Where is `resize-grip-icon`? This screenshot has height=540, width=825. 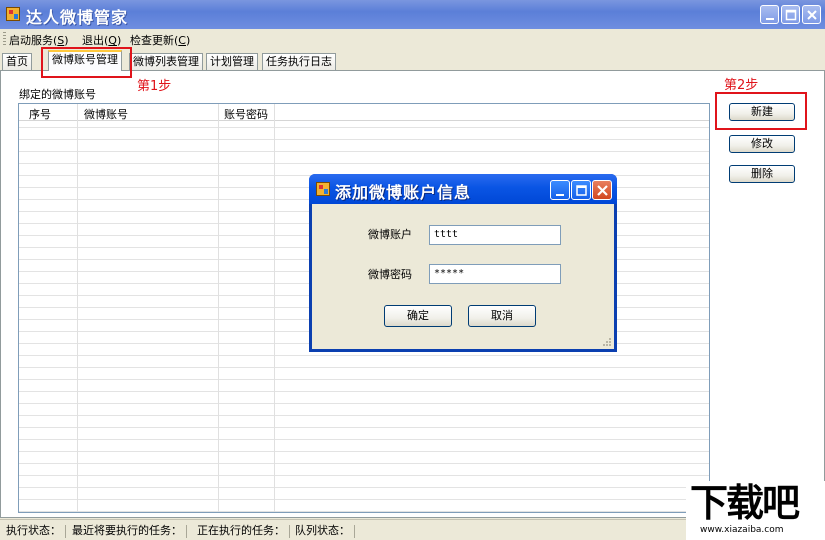 resize-grip-icon is located at coordinates (606, 341).